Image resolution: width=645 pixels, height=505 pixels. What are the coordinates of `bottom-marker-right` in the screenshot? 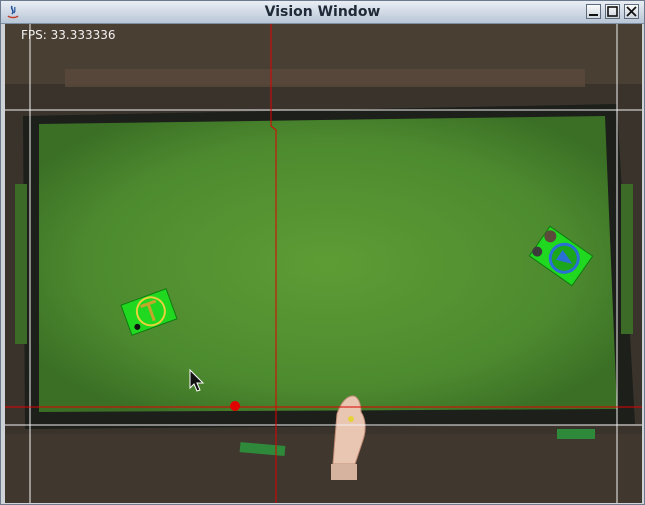 It's located at (576, 434).